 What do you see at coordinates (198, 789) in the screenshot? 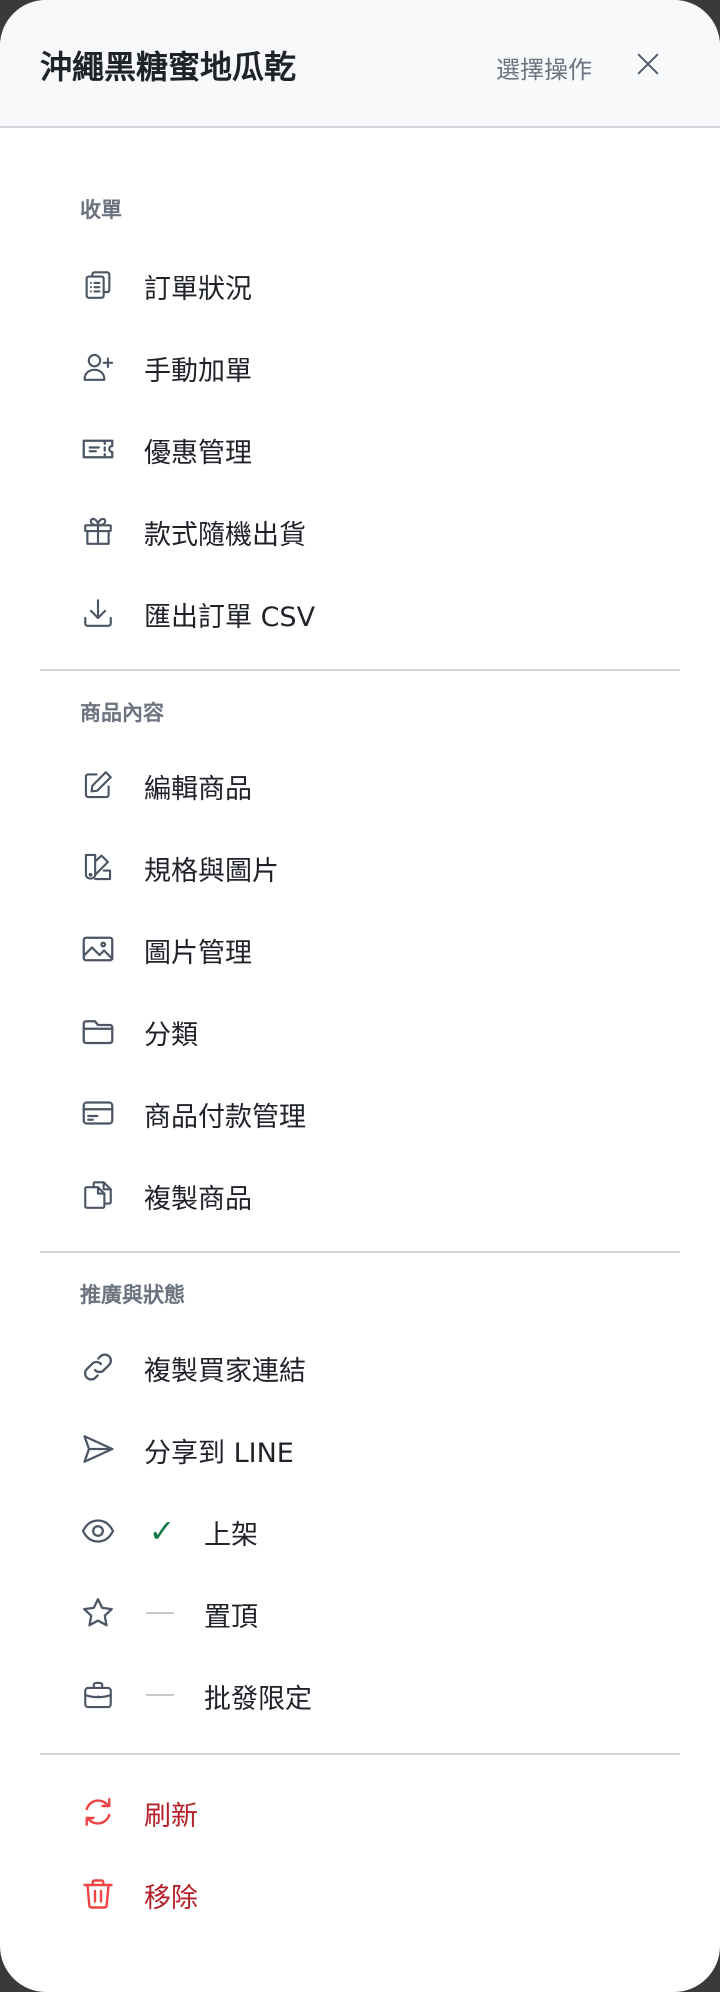
I see `menu-item-label: 編輯商品` at bounding box center [198, 789].